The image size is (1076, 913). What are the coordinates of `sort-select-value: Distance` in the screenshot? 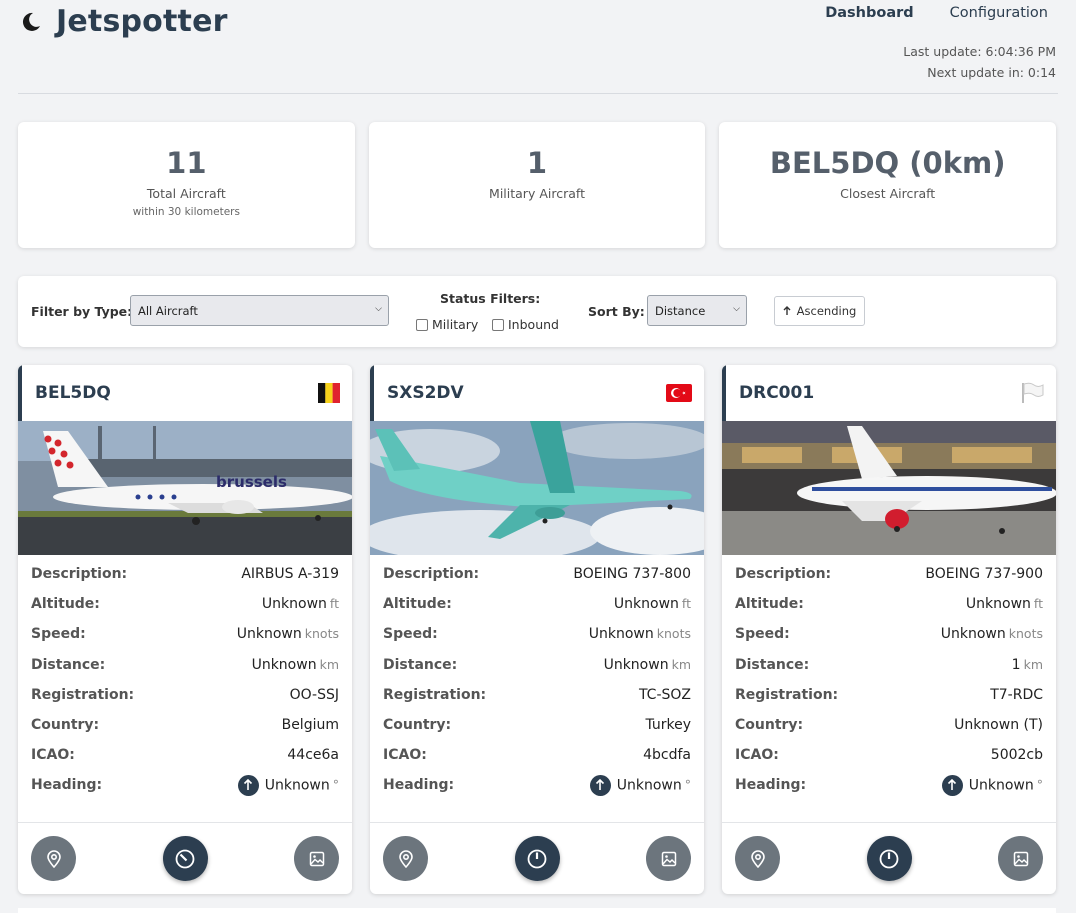 It's located at (680, 311).